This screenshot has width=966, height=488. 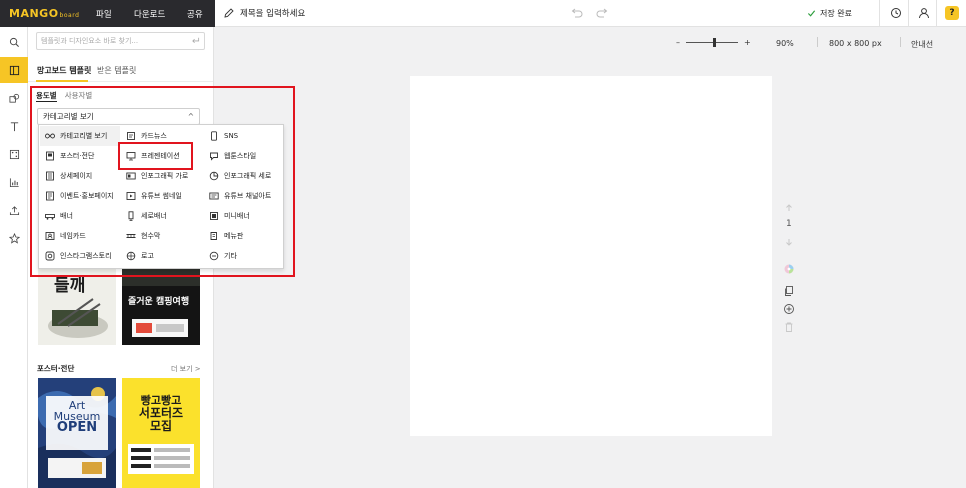 I want to click on template-thumb-supporters: 빵고빵고 서포터즈 모집, so click(x=161, y=433).